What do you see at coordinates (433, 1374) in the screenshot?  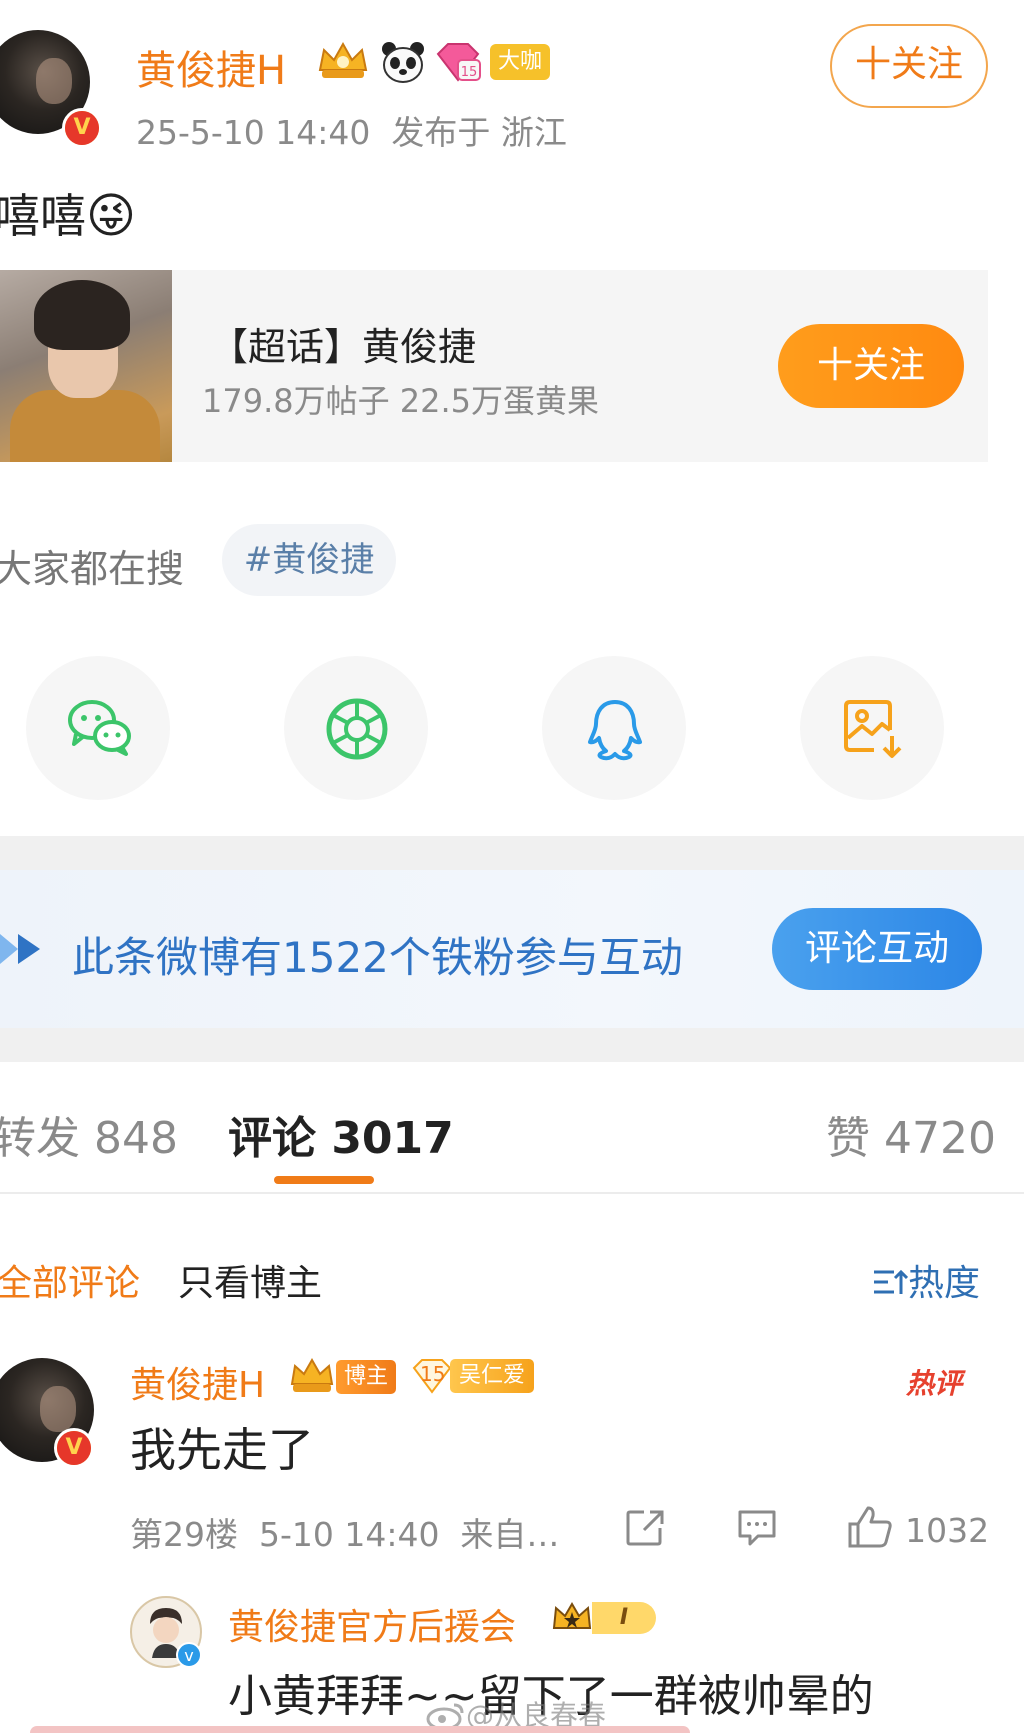 I see `fan-level-number: 15` at bounding box center [433, 1374].